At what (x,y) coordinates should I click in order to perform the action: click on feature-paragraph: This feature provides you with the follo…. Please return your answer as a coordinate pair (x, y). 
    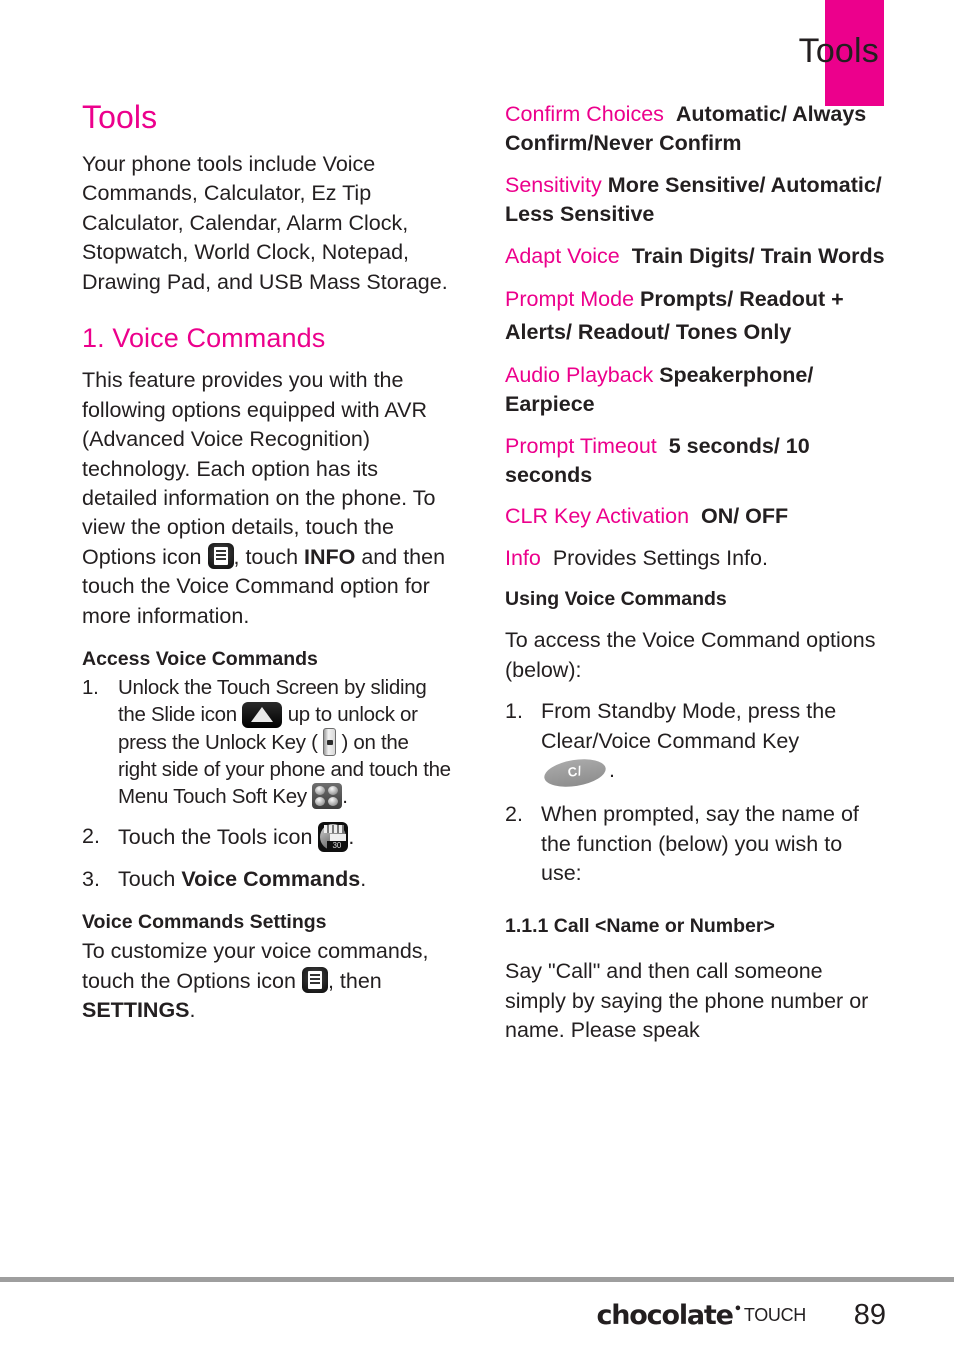
    Looking at the image, I should click on (267, 498).